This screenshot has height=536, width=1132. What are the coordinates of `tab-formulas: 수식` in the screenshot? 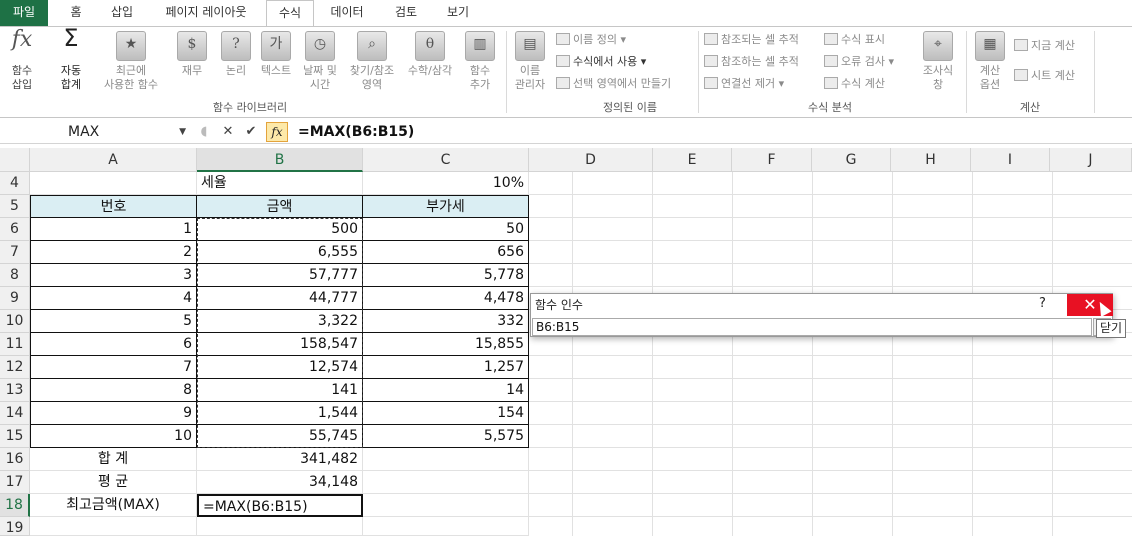 It's located at (290, 13).